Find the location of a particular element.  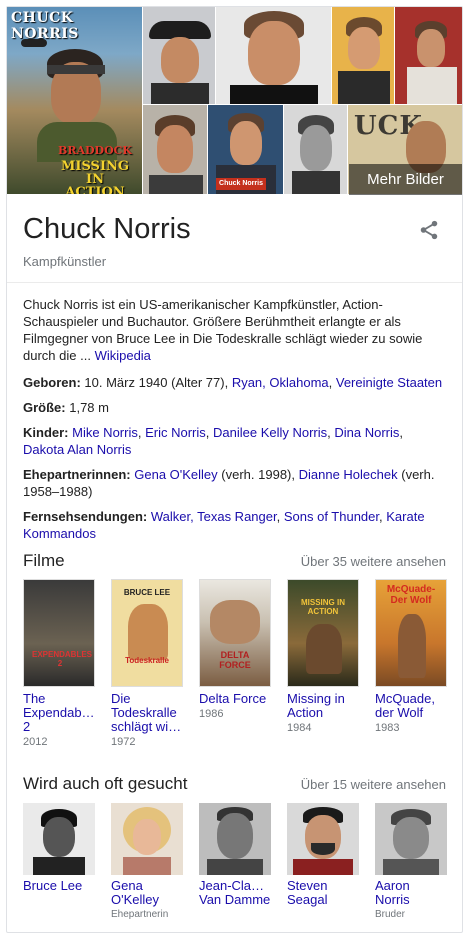

film-year: 1972 is located at coordinates (123, 742).